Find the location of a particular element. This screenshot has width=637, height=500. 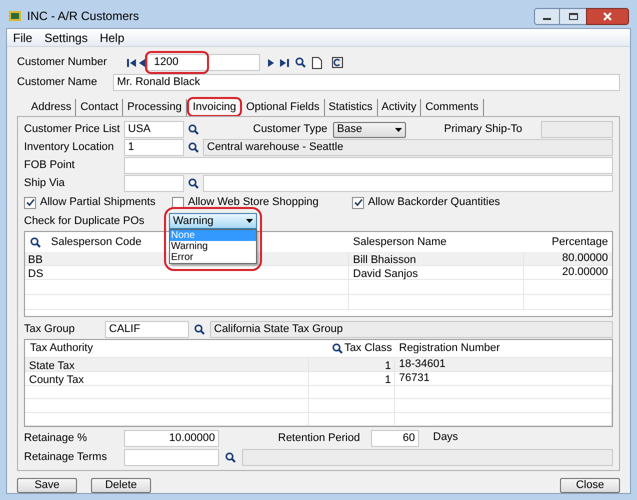

table-cell-text: 80.00000 is located at coordinates (585, 258).